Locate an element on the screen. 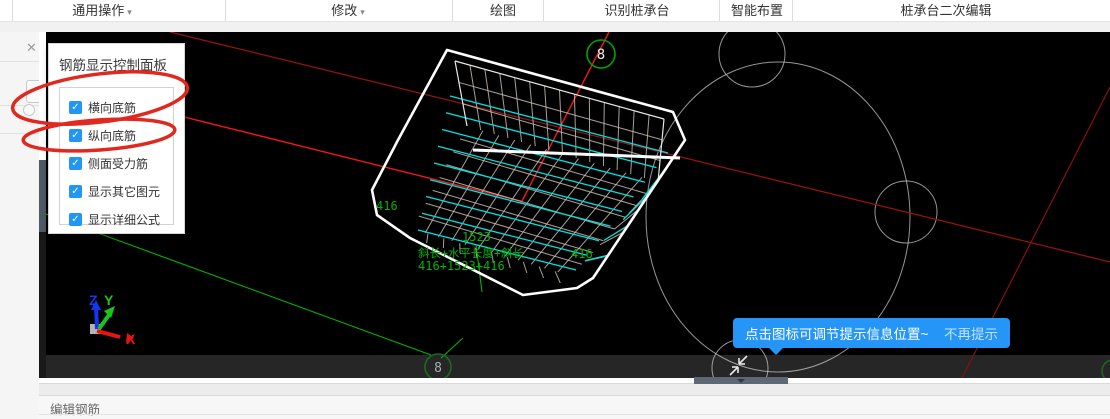  menu-label: 通用操作 is located at coordinates (98, 10).